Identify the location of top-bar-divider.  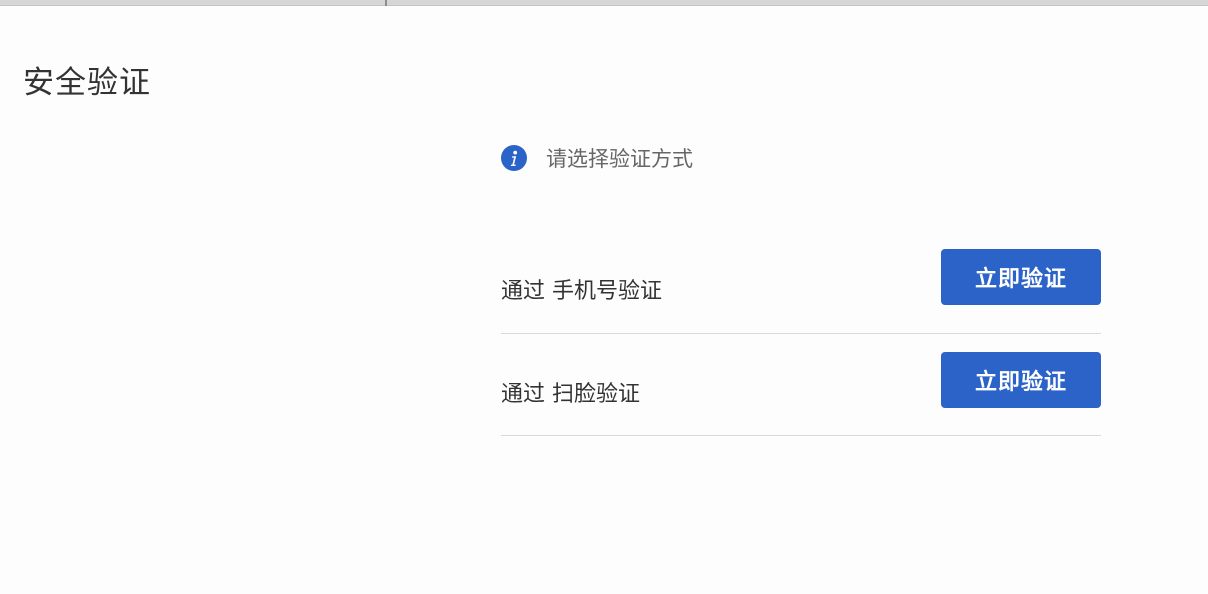
(386, 3).